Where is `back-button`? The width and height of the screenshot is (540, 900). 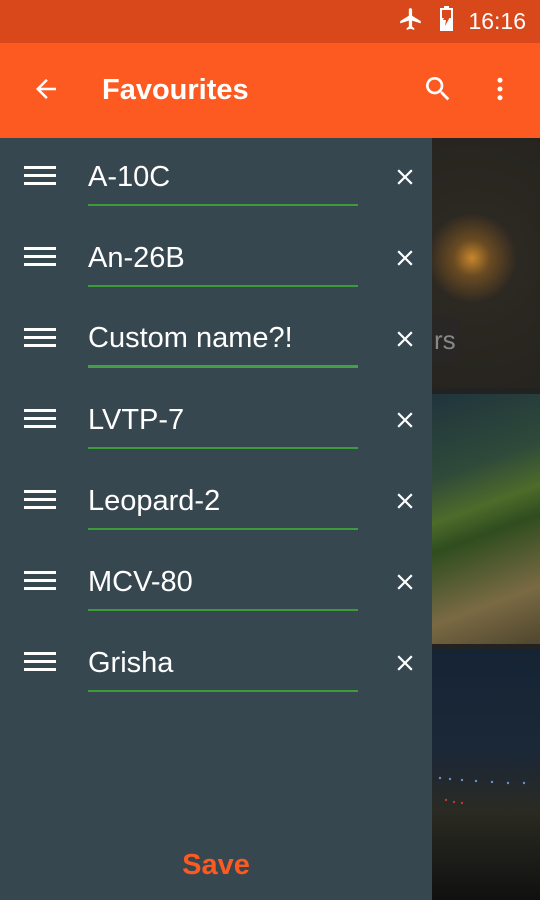
back-button is located at coordinates (46, 91).